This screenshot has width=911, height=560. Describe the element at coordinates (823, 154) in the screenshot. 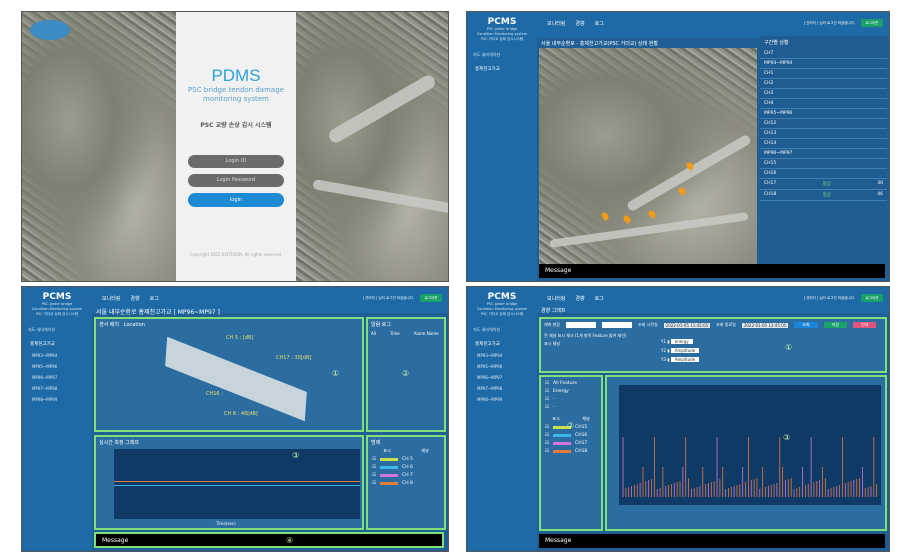

I see `status-row: MP96~MP97` at that location.